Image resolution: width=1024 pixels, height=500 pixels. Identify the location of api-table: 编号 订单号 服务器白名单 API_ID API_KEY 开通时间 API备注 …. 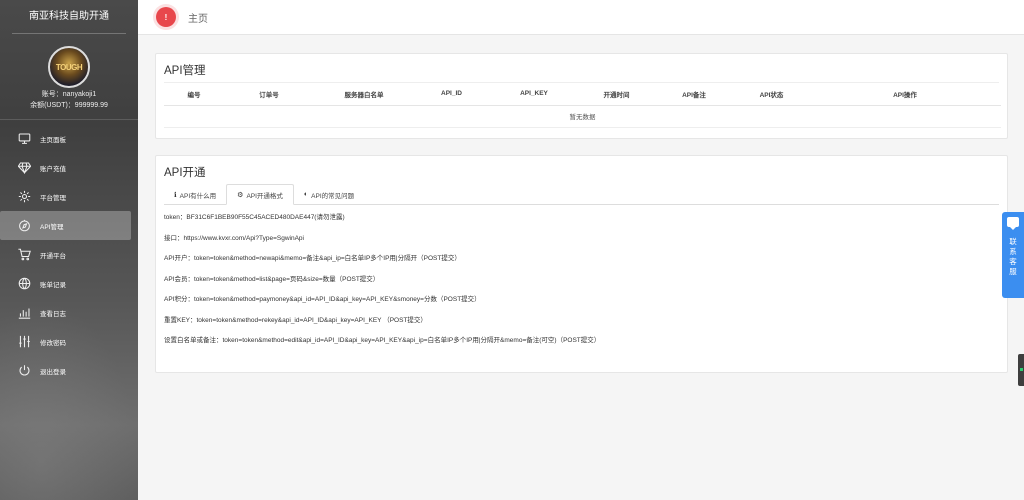
(582, 105).